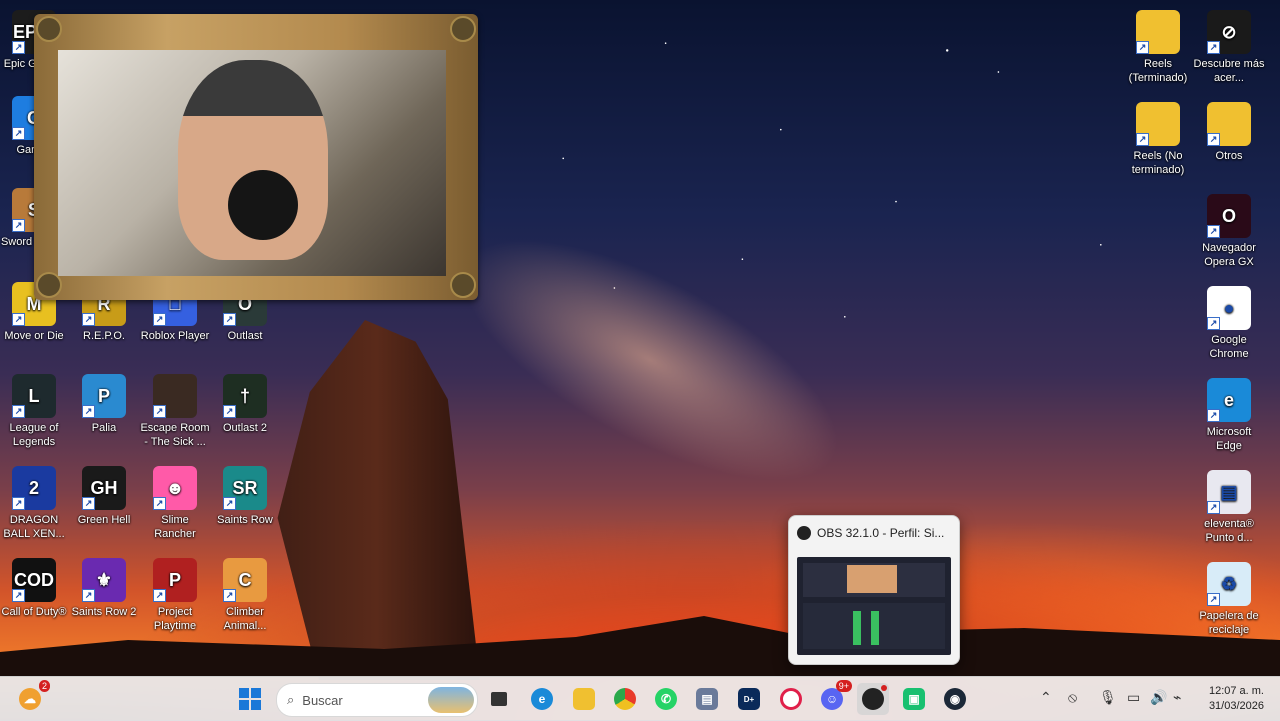  I want to click on desktop-icon-label: Palia, so click(104, 428).